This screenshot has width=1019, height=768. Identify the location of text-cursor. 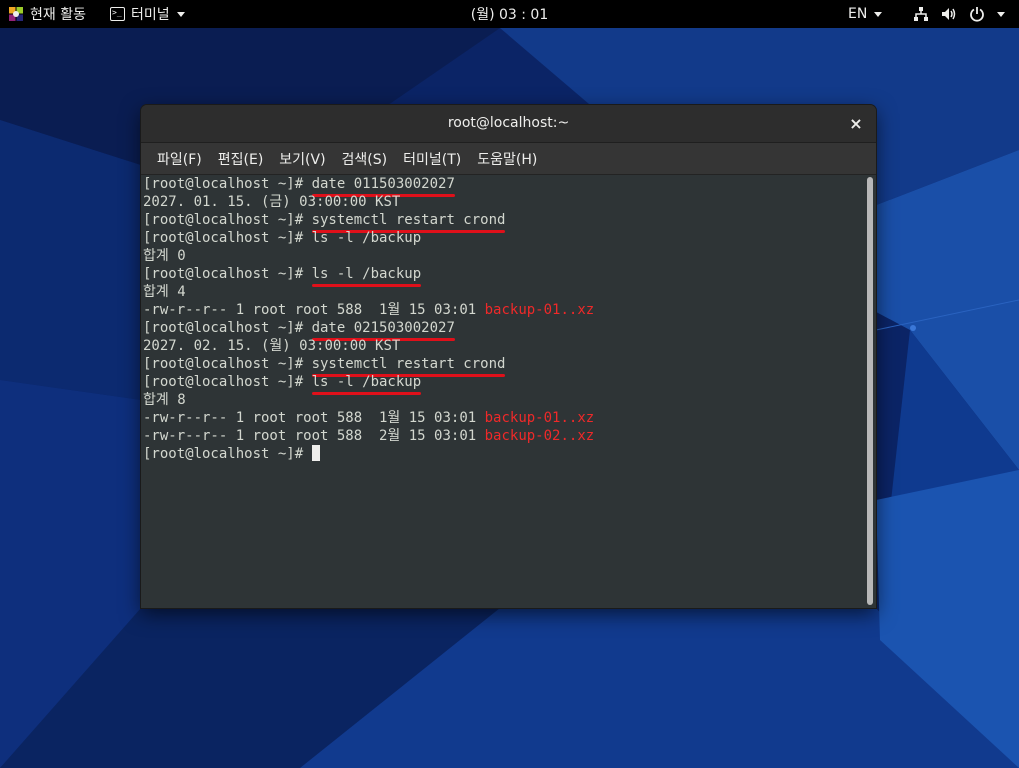
(315, 453).